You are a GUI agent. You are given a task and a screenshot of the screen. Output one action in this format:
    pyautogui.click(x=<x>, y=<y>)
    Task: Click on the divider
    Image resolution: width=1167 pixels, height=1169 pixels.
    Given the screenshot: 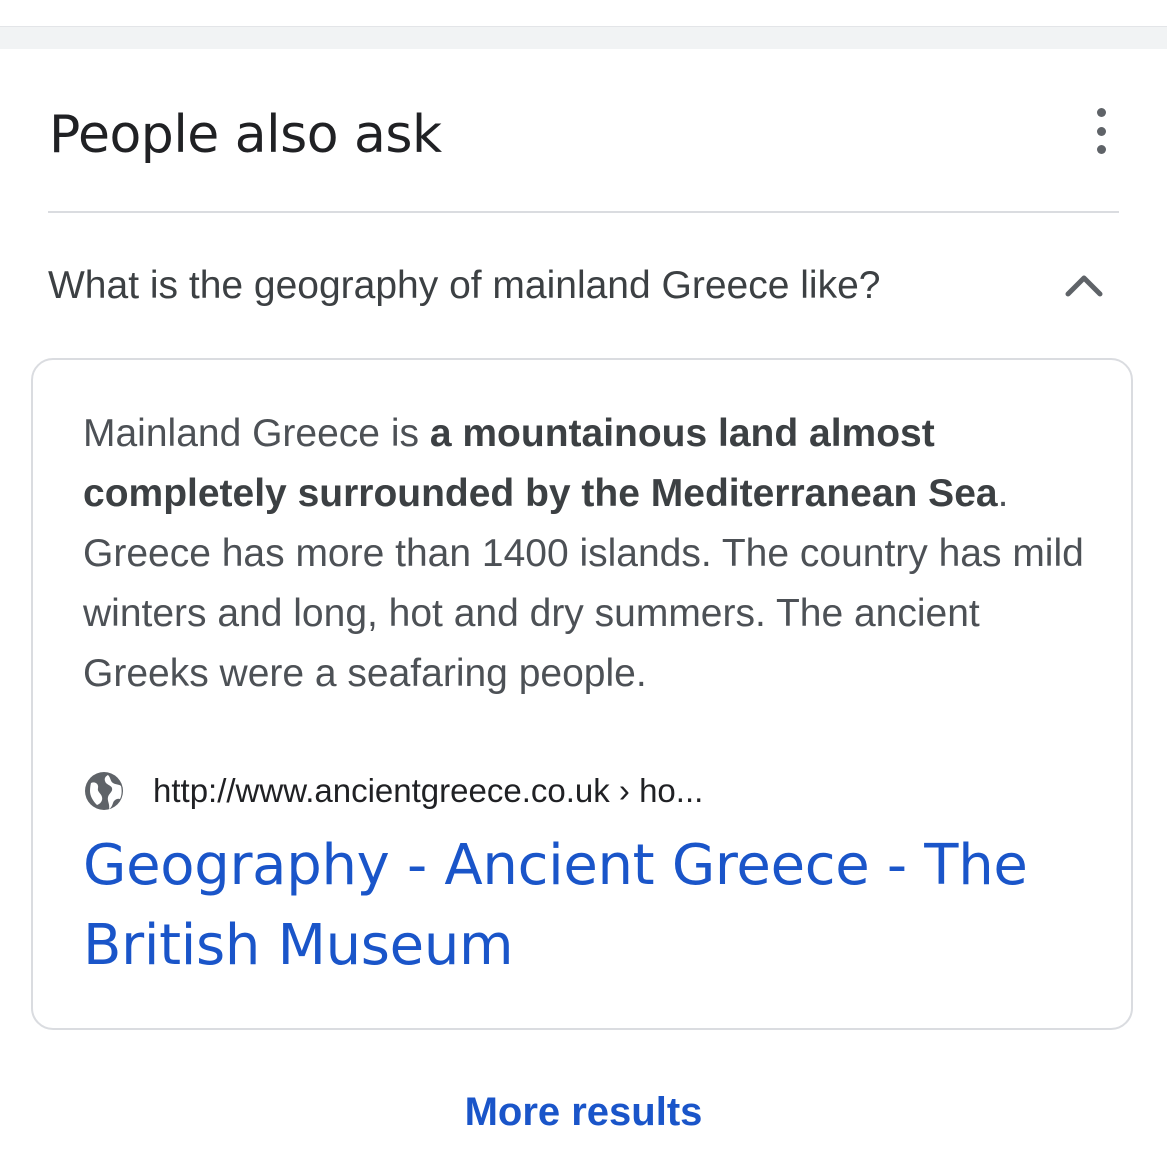 What is the action you would take?
    pyautogui.click(x=583, y=212)
    